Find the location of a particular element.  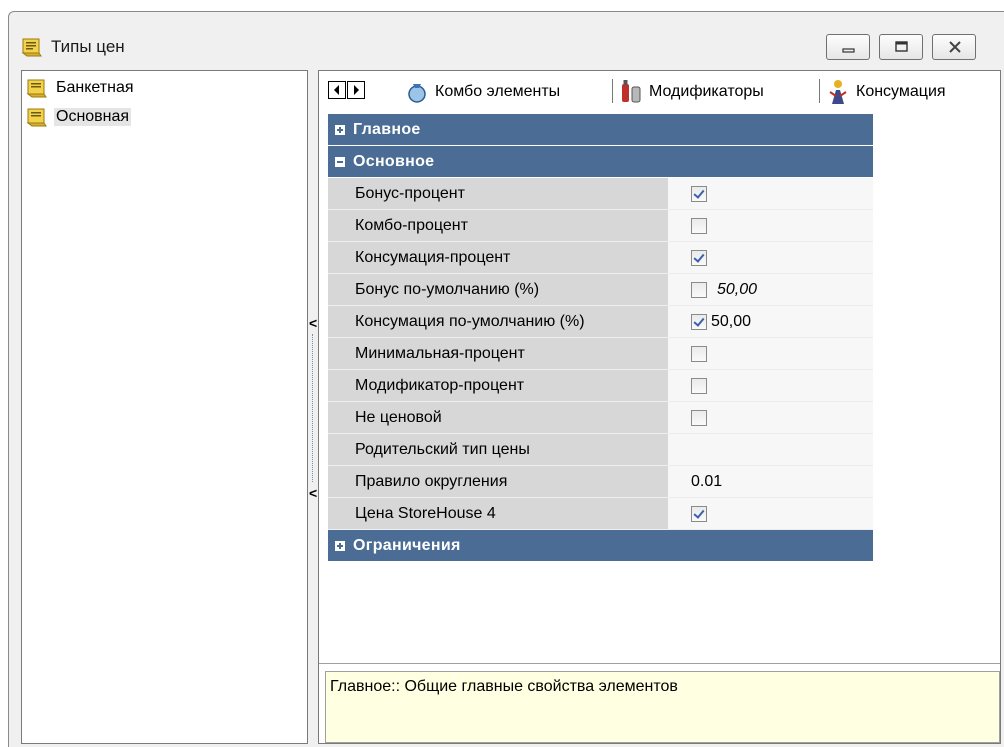

arrow-right-icon is located at coordinates (356, 90).